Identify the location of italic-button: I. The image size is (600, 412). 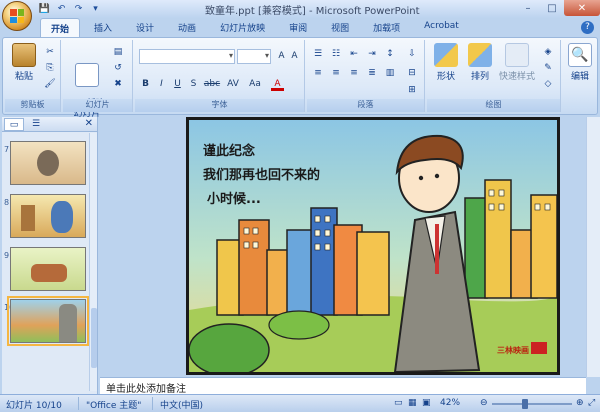
(161, 84).